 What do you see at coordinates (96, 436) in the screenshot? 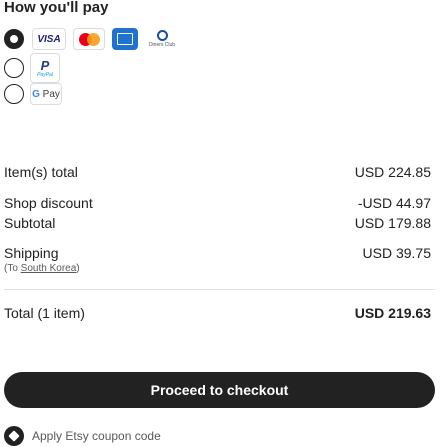
I see `coupon-label: Apply Etsy coupon code` at bounding box center [96, 436].